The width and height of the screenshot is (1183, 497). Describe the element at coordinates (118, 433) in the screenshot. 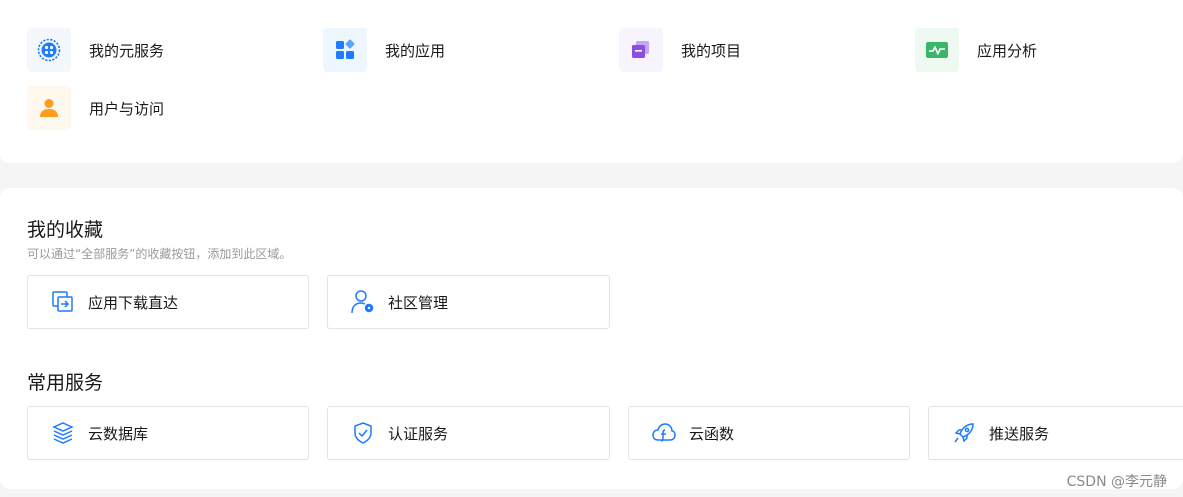

I see `service-item-label: 云数据库` at that location.